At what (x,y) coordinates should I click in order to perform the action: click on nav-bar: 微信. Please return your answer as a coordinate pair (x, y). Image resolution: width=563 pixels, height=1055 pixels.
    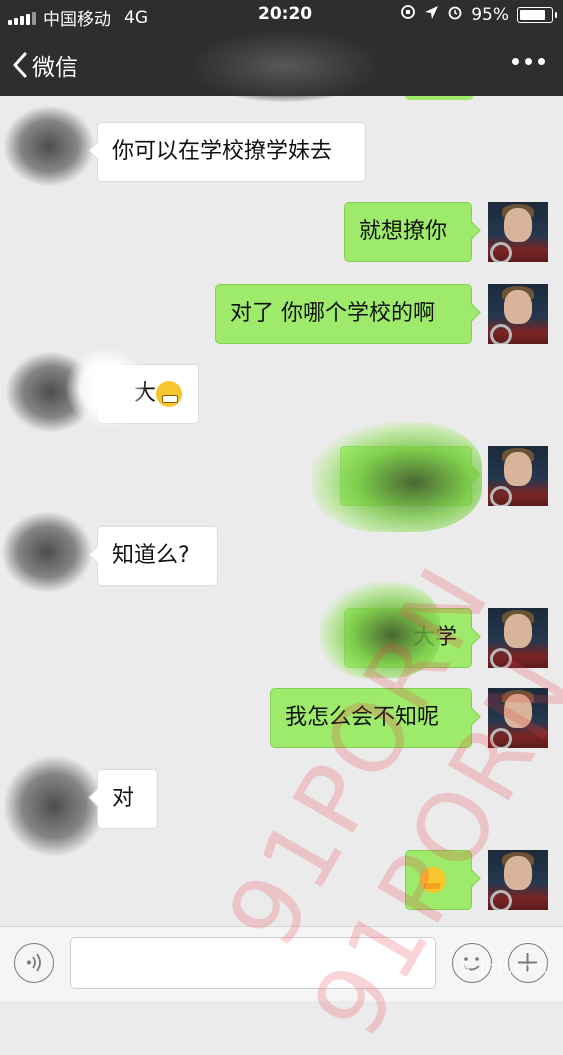
    Looking at the image, I should click on (281, 66).